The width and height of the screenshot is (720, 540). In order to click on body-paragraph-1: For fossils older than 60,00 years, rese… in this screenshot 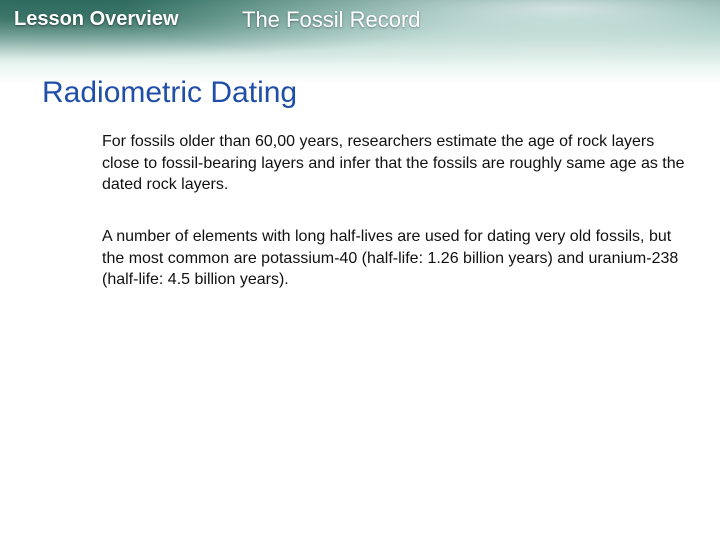, I will do `click(393, 163)`.